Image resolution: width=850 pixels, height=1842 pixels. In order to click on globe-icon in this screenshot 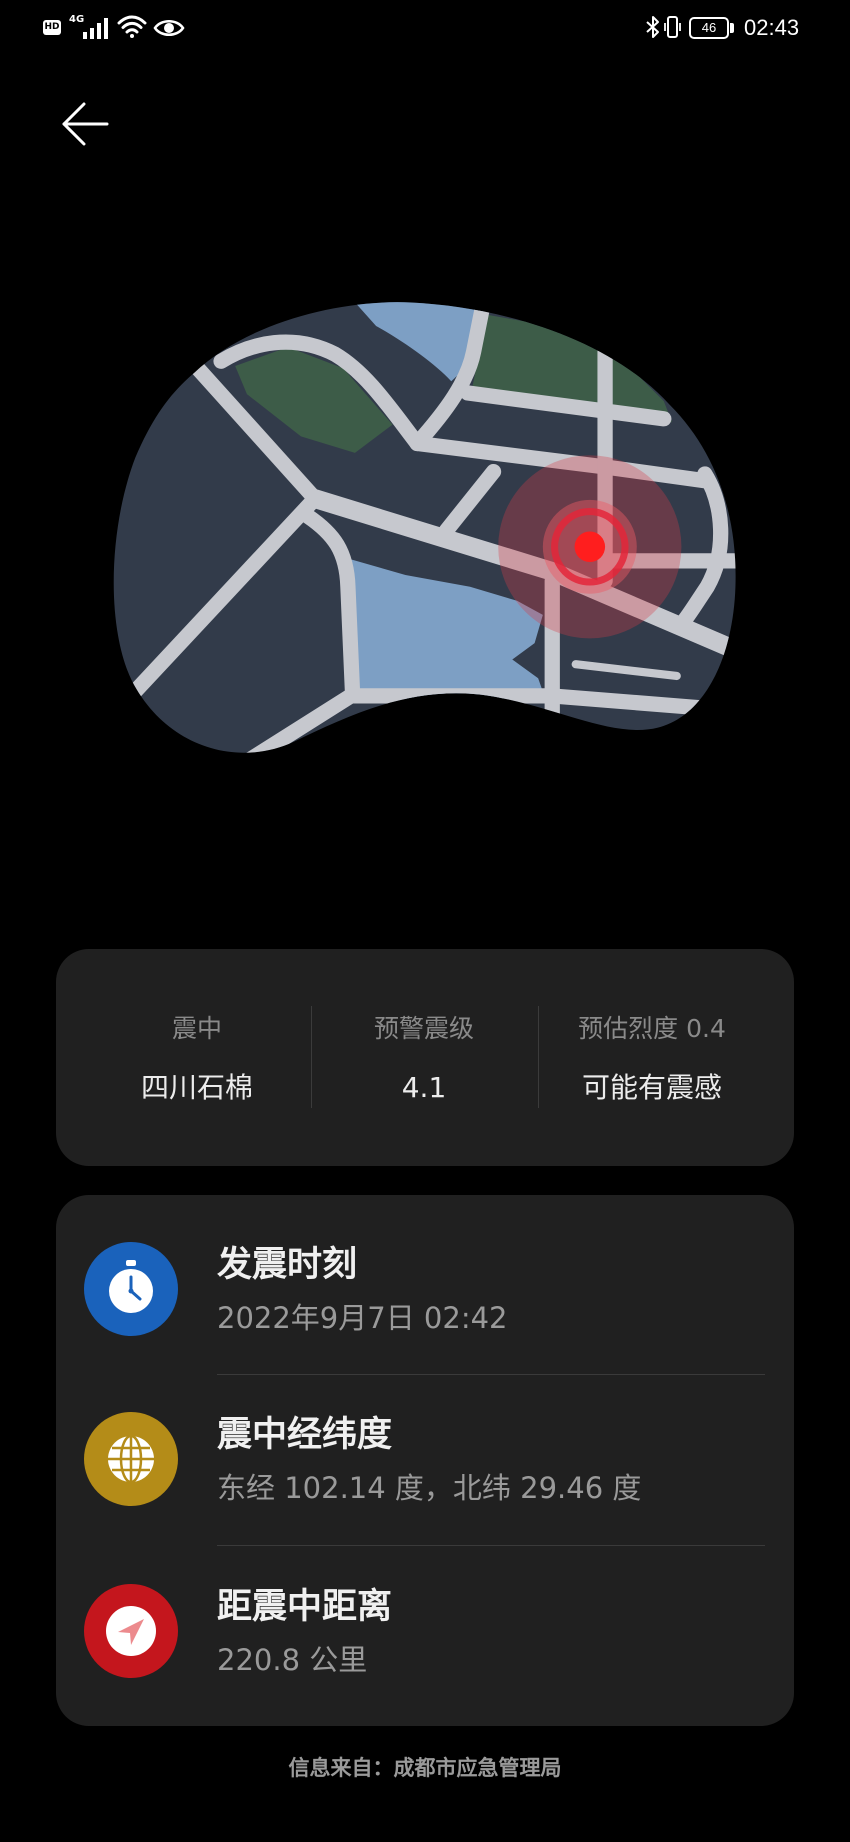, I will do `click(131, 1459)`.